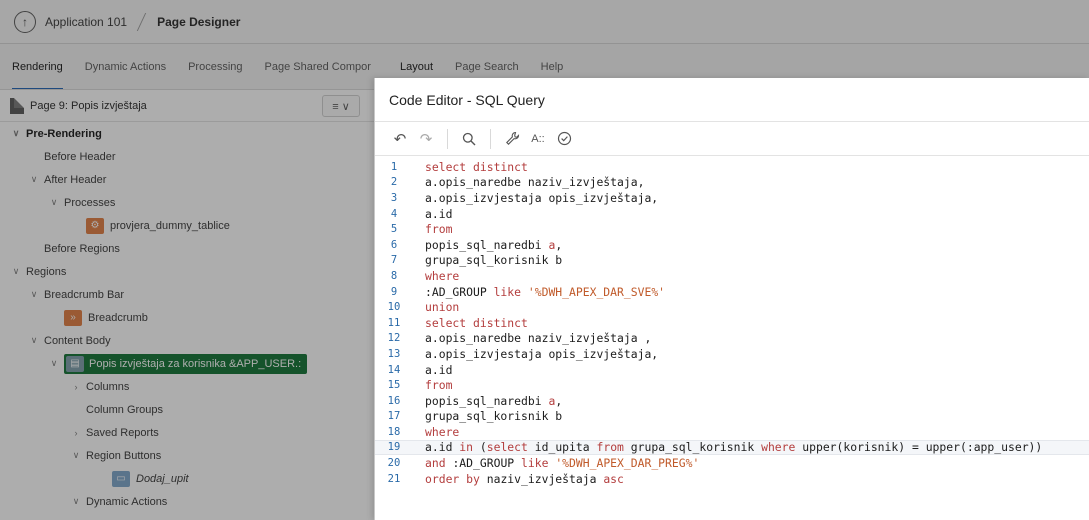 This screenshot has height=520, width=1089. I want to click on code-line: 3 a.opis_izvjestaja opis_izvještaja,, so click(732, 198).